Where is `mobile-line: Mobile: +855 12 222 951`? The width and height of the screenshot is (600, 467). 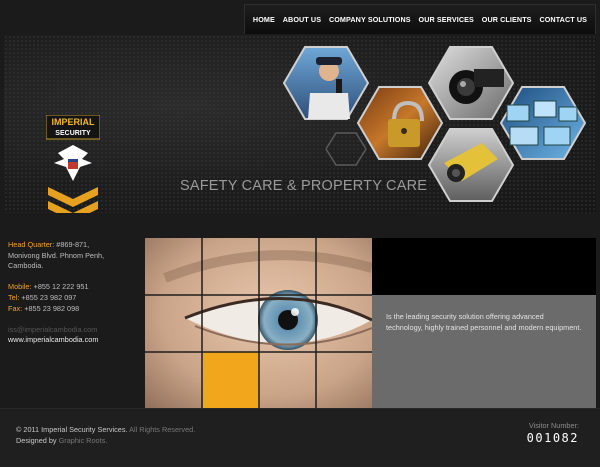 mobile-line: Mobile: +855 12 222 951 is located at coordinates (73, 287).